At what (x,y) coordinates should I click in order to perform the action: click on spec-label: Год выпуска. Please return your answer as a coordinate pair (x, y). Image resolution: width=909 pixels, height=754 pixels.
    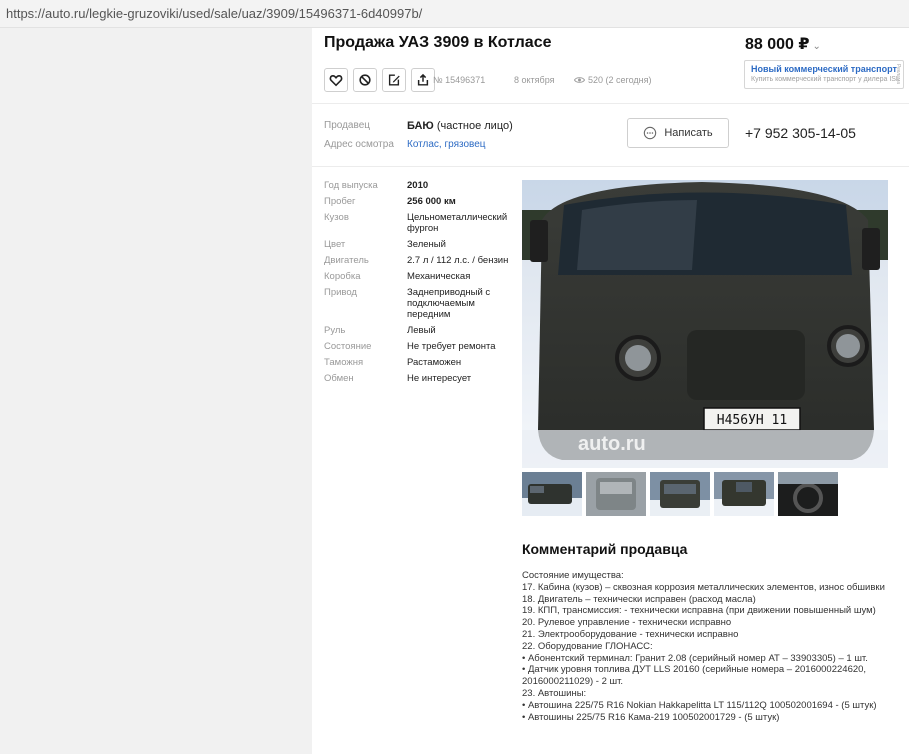
    Looking at the image, I should click on (351, 185).